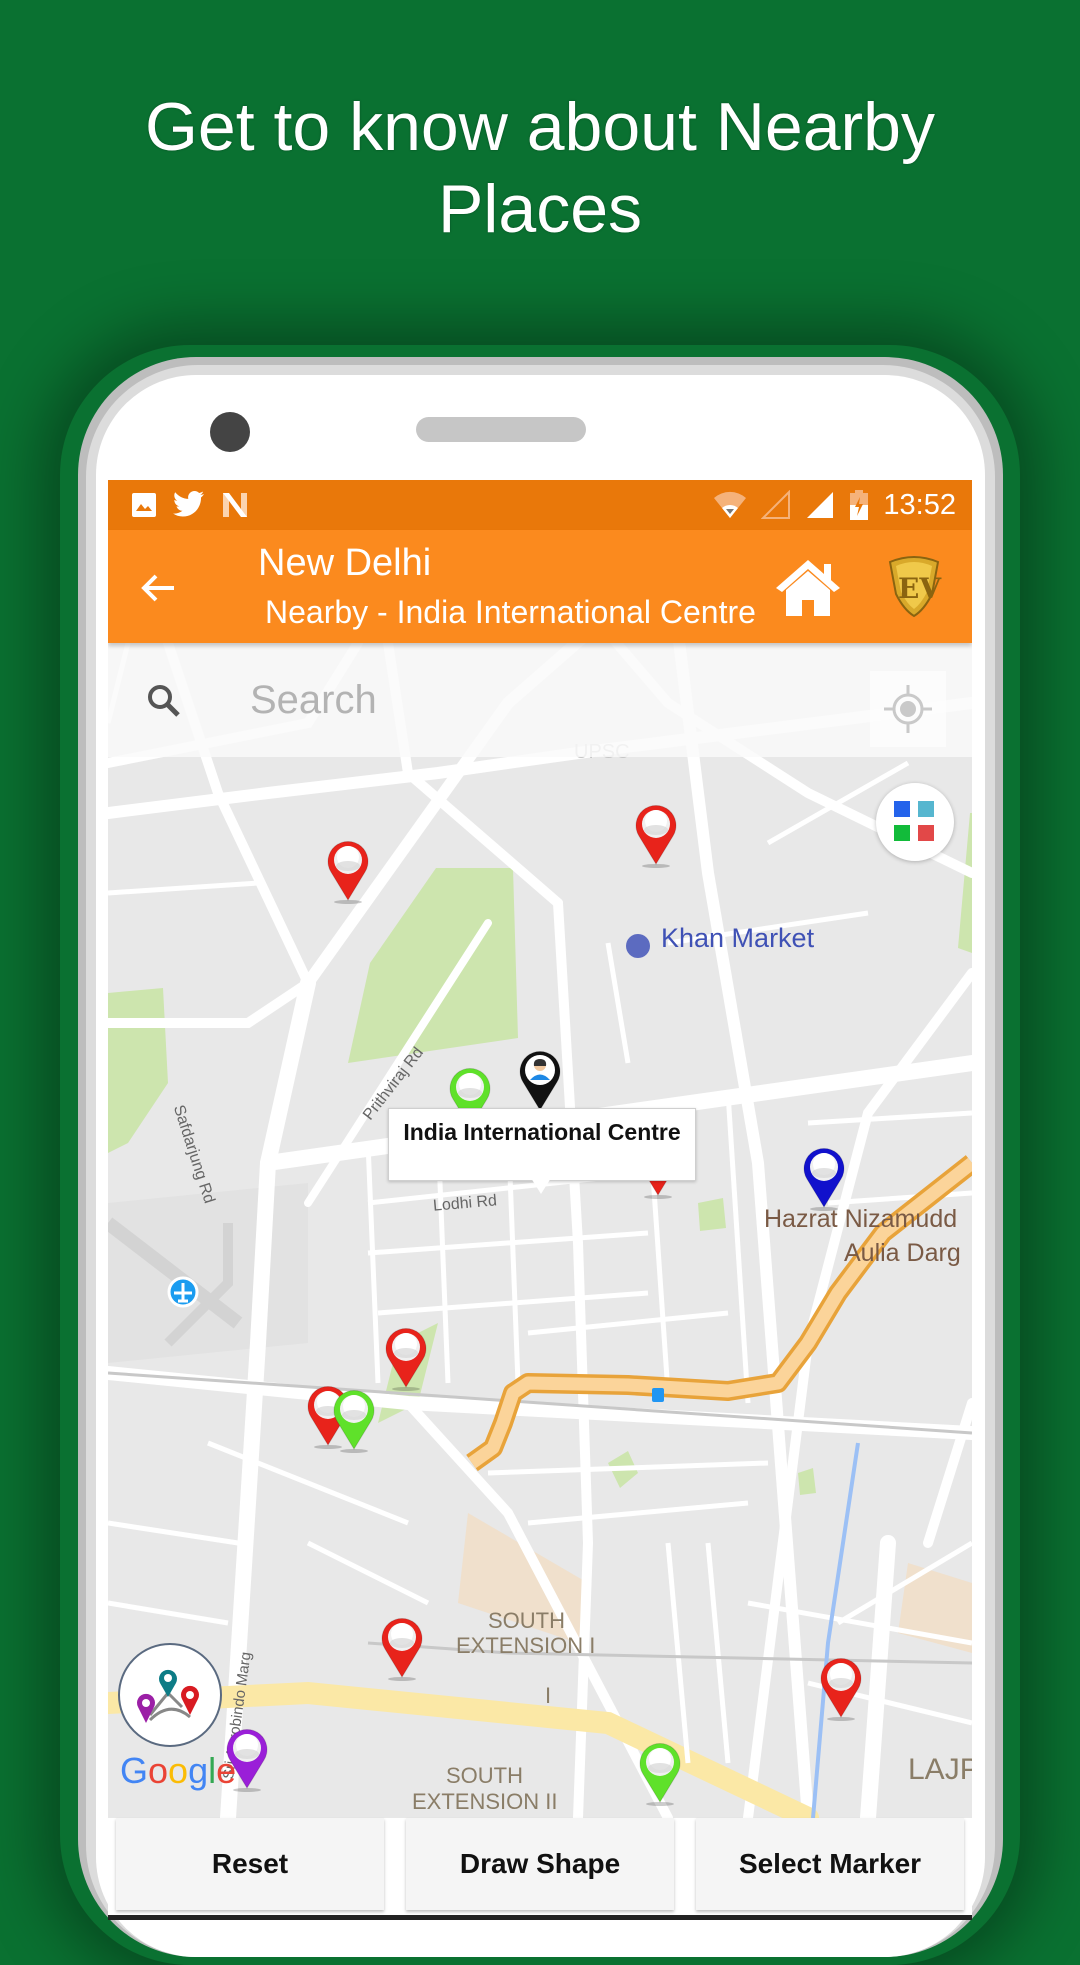 This screenshot has width=1080, height=1965. I want to click on signal-empty-icon, so click(776, 505).